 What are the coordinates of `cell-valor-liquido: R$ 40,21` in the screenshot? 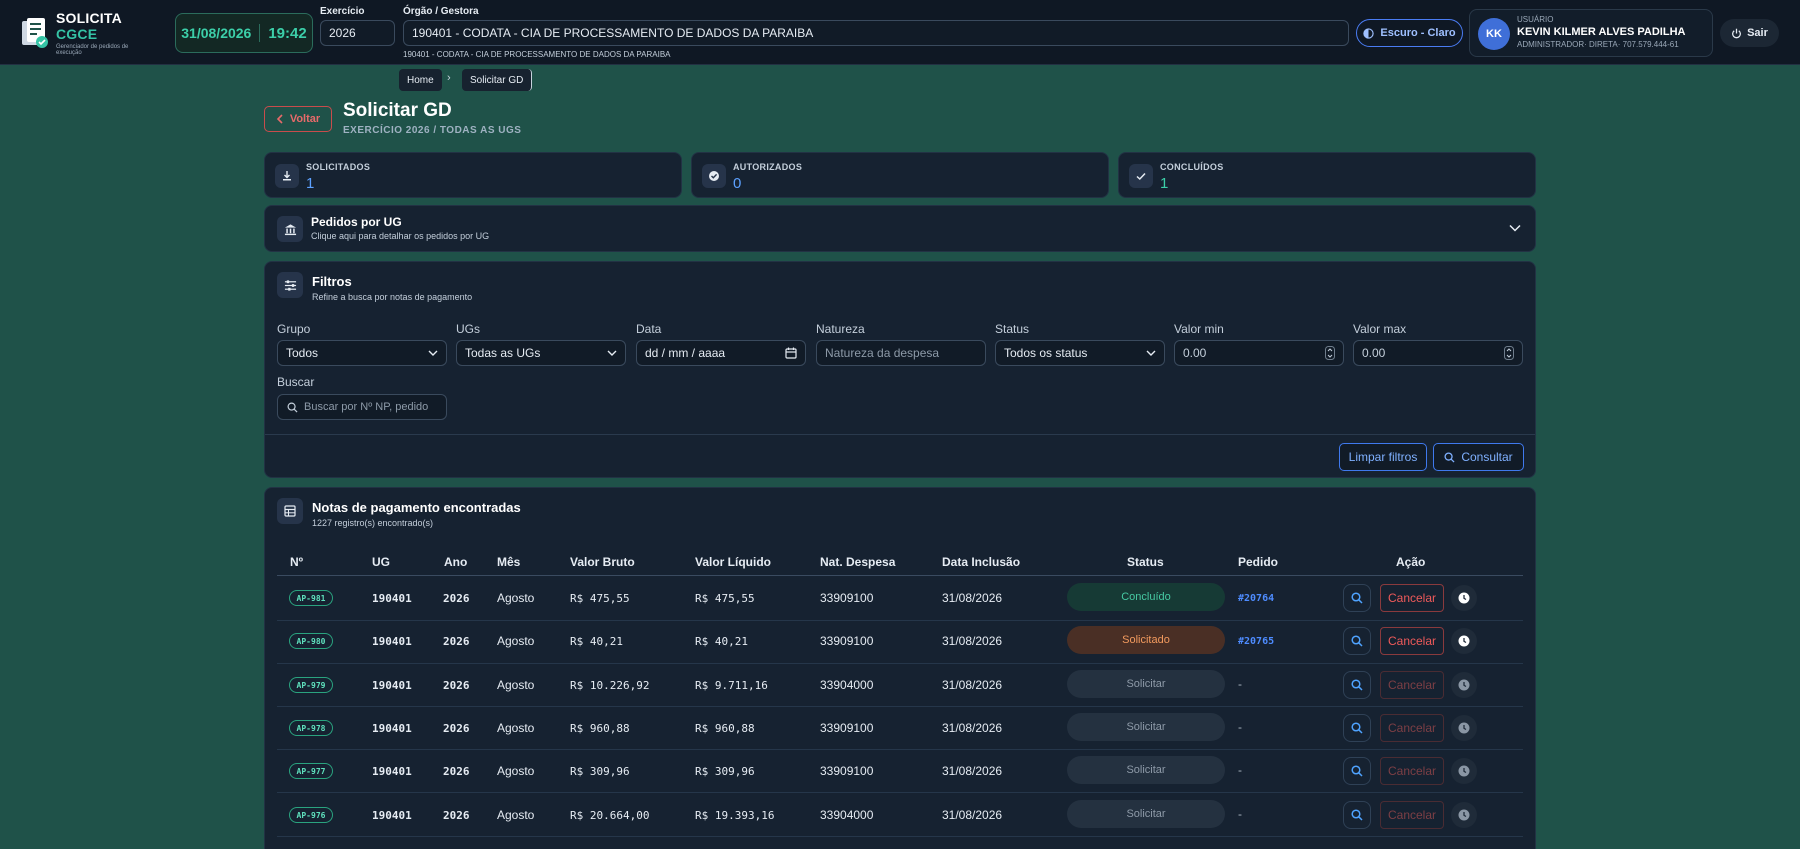 It's located at (721, 641).